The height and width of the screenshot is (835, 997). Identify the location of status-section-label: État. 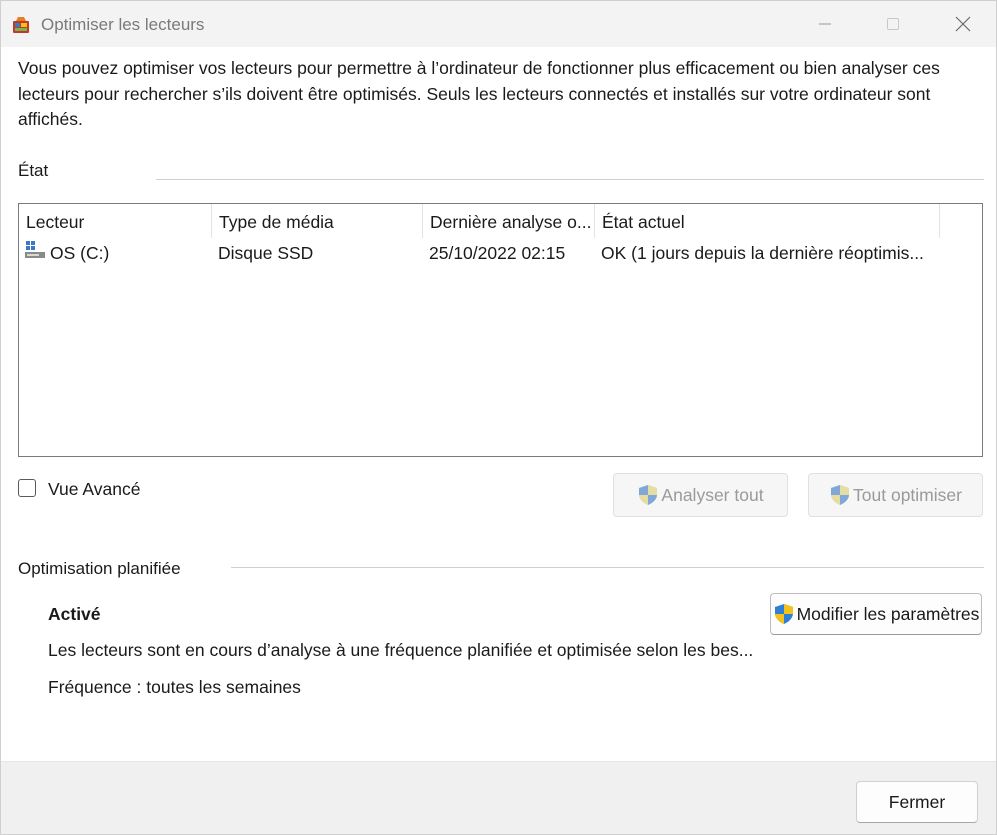
(33, 170).